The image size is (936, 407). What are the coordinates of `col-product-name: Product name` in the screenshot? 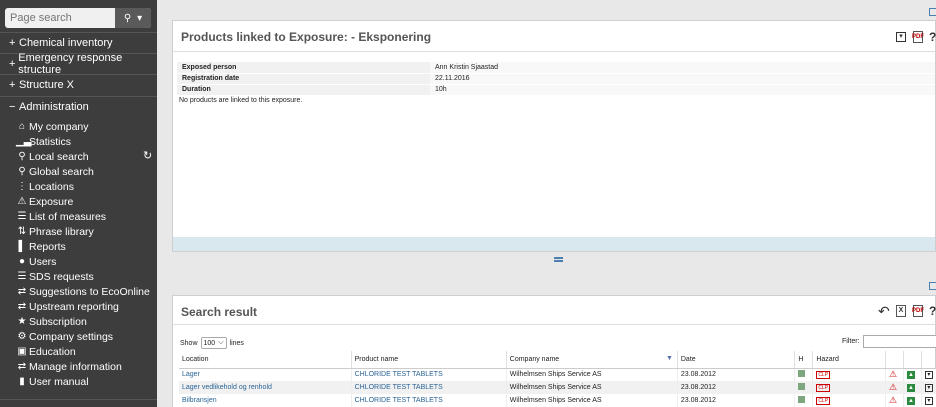 It's located at (429, 360).